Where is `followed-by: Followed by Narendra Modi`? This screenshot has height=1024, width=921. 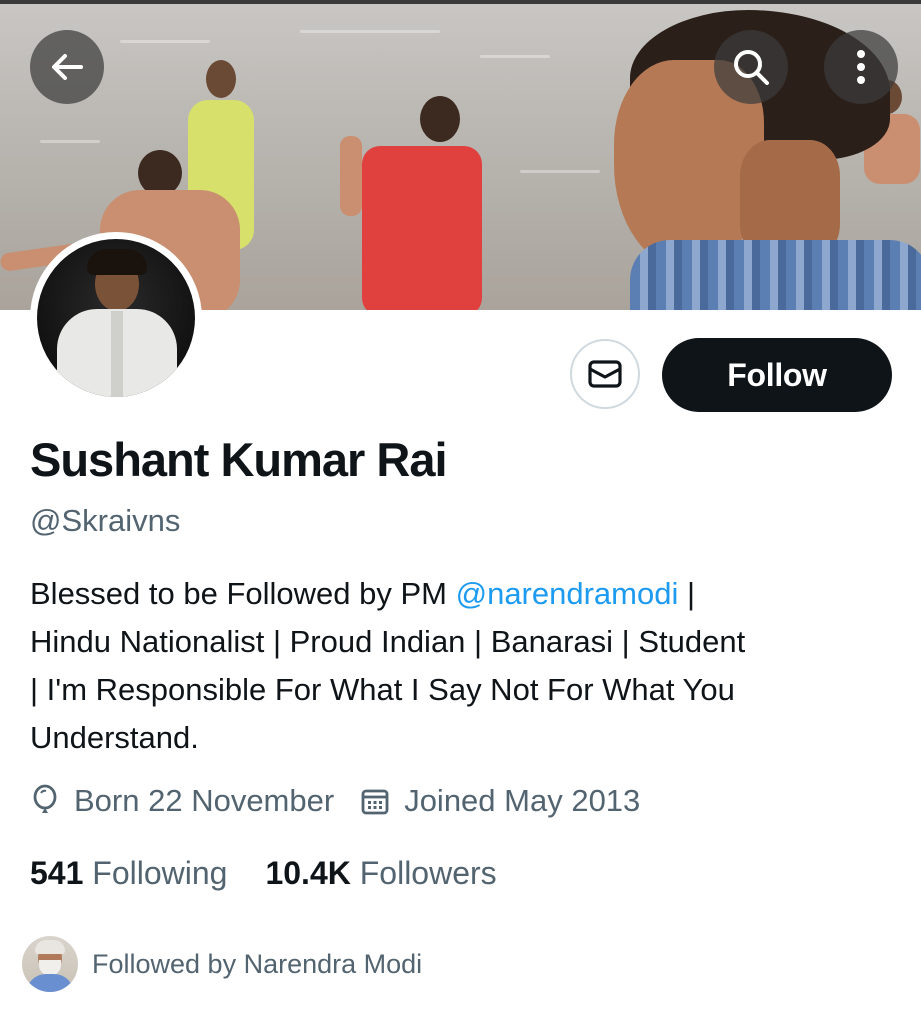 followed-by: Followed by Narendra Modi is located at coordinates (222, 964).